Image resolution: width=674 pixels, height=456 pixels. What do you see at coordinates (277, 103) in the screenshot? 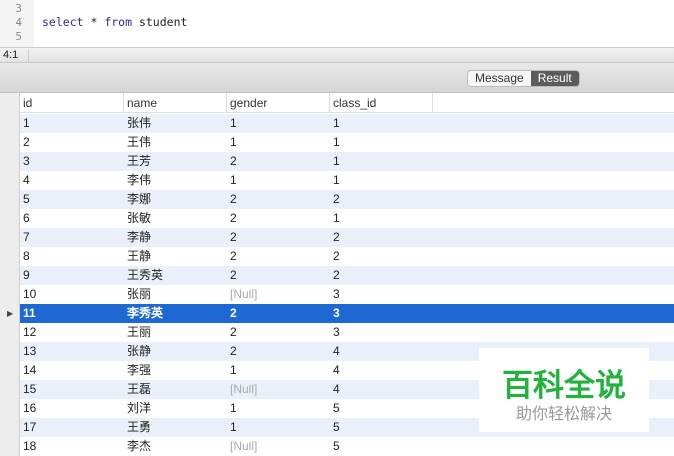
I see `column-header-gender: gender` at bounding box center [277, 103].